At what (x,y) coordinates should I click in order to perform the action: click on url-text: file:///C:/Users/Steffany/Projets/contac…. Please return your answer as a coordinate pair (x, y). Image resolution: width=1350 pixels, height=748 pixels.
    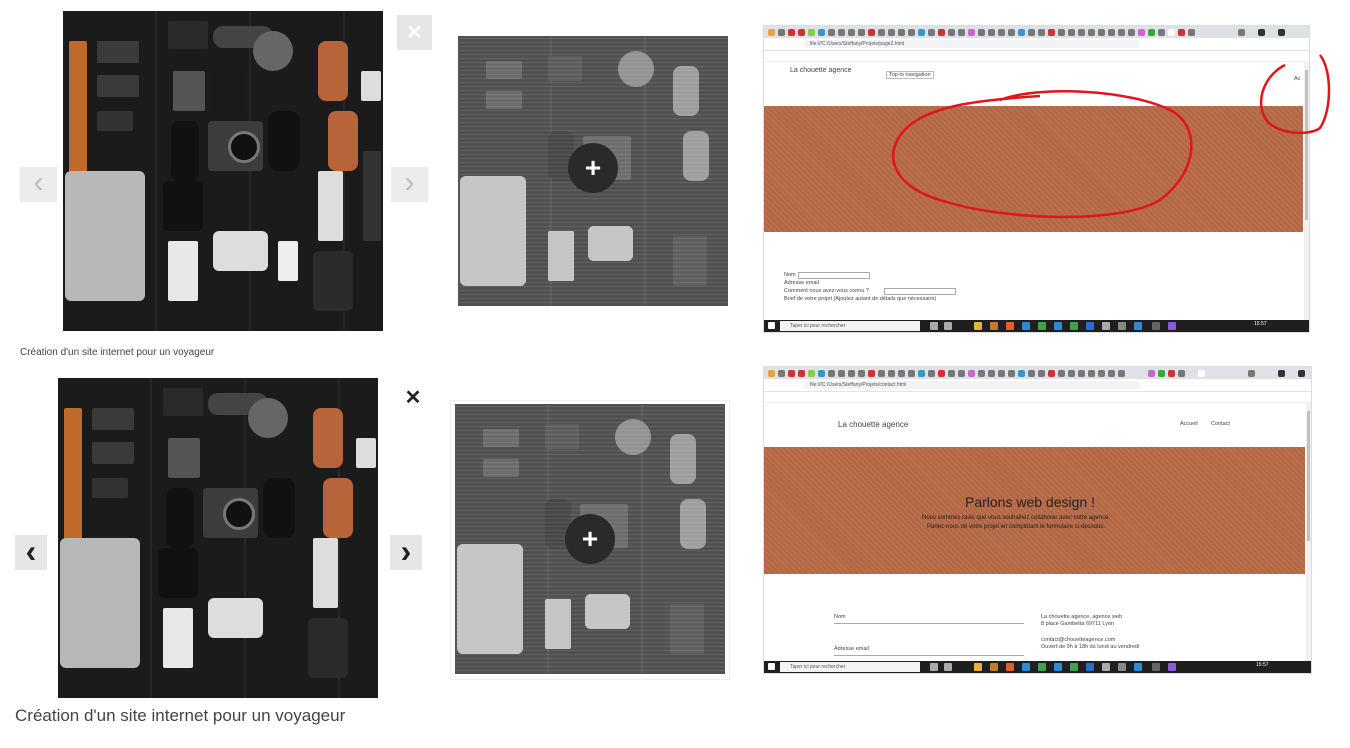
    Looking at the image, I should click on (972, 385).